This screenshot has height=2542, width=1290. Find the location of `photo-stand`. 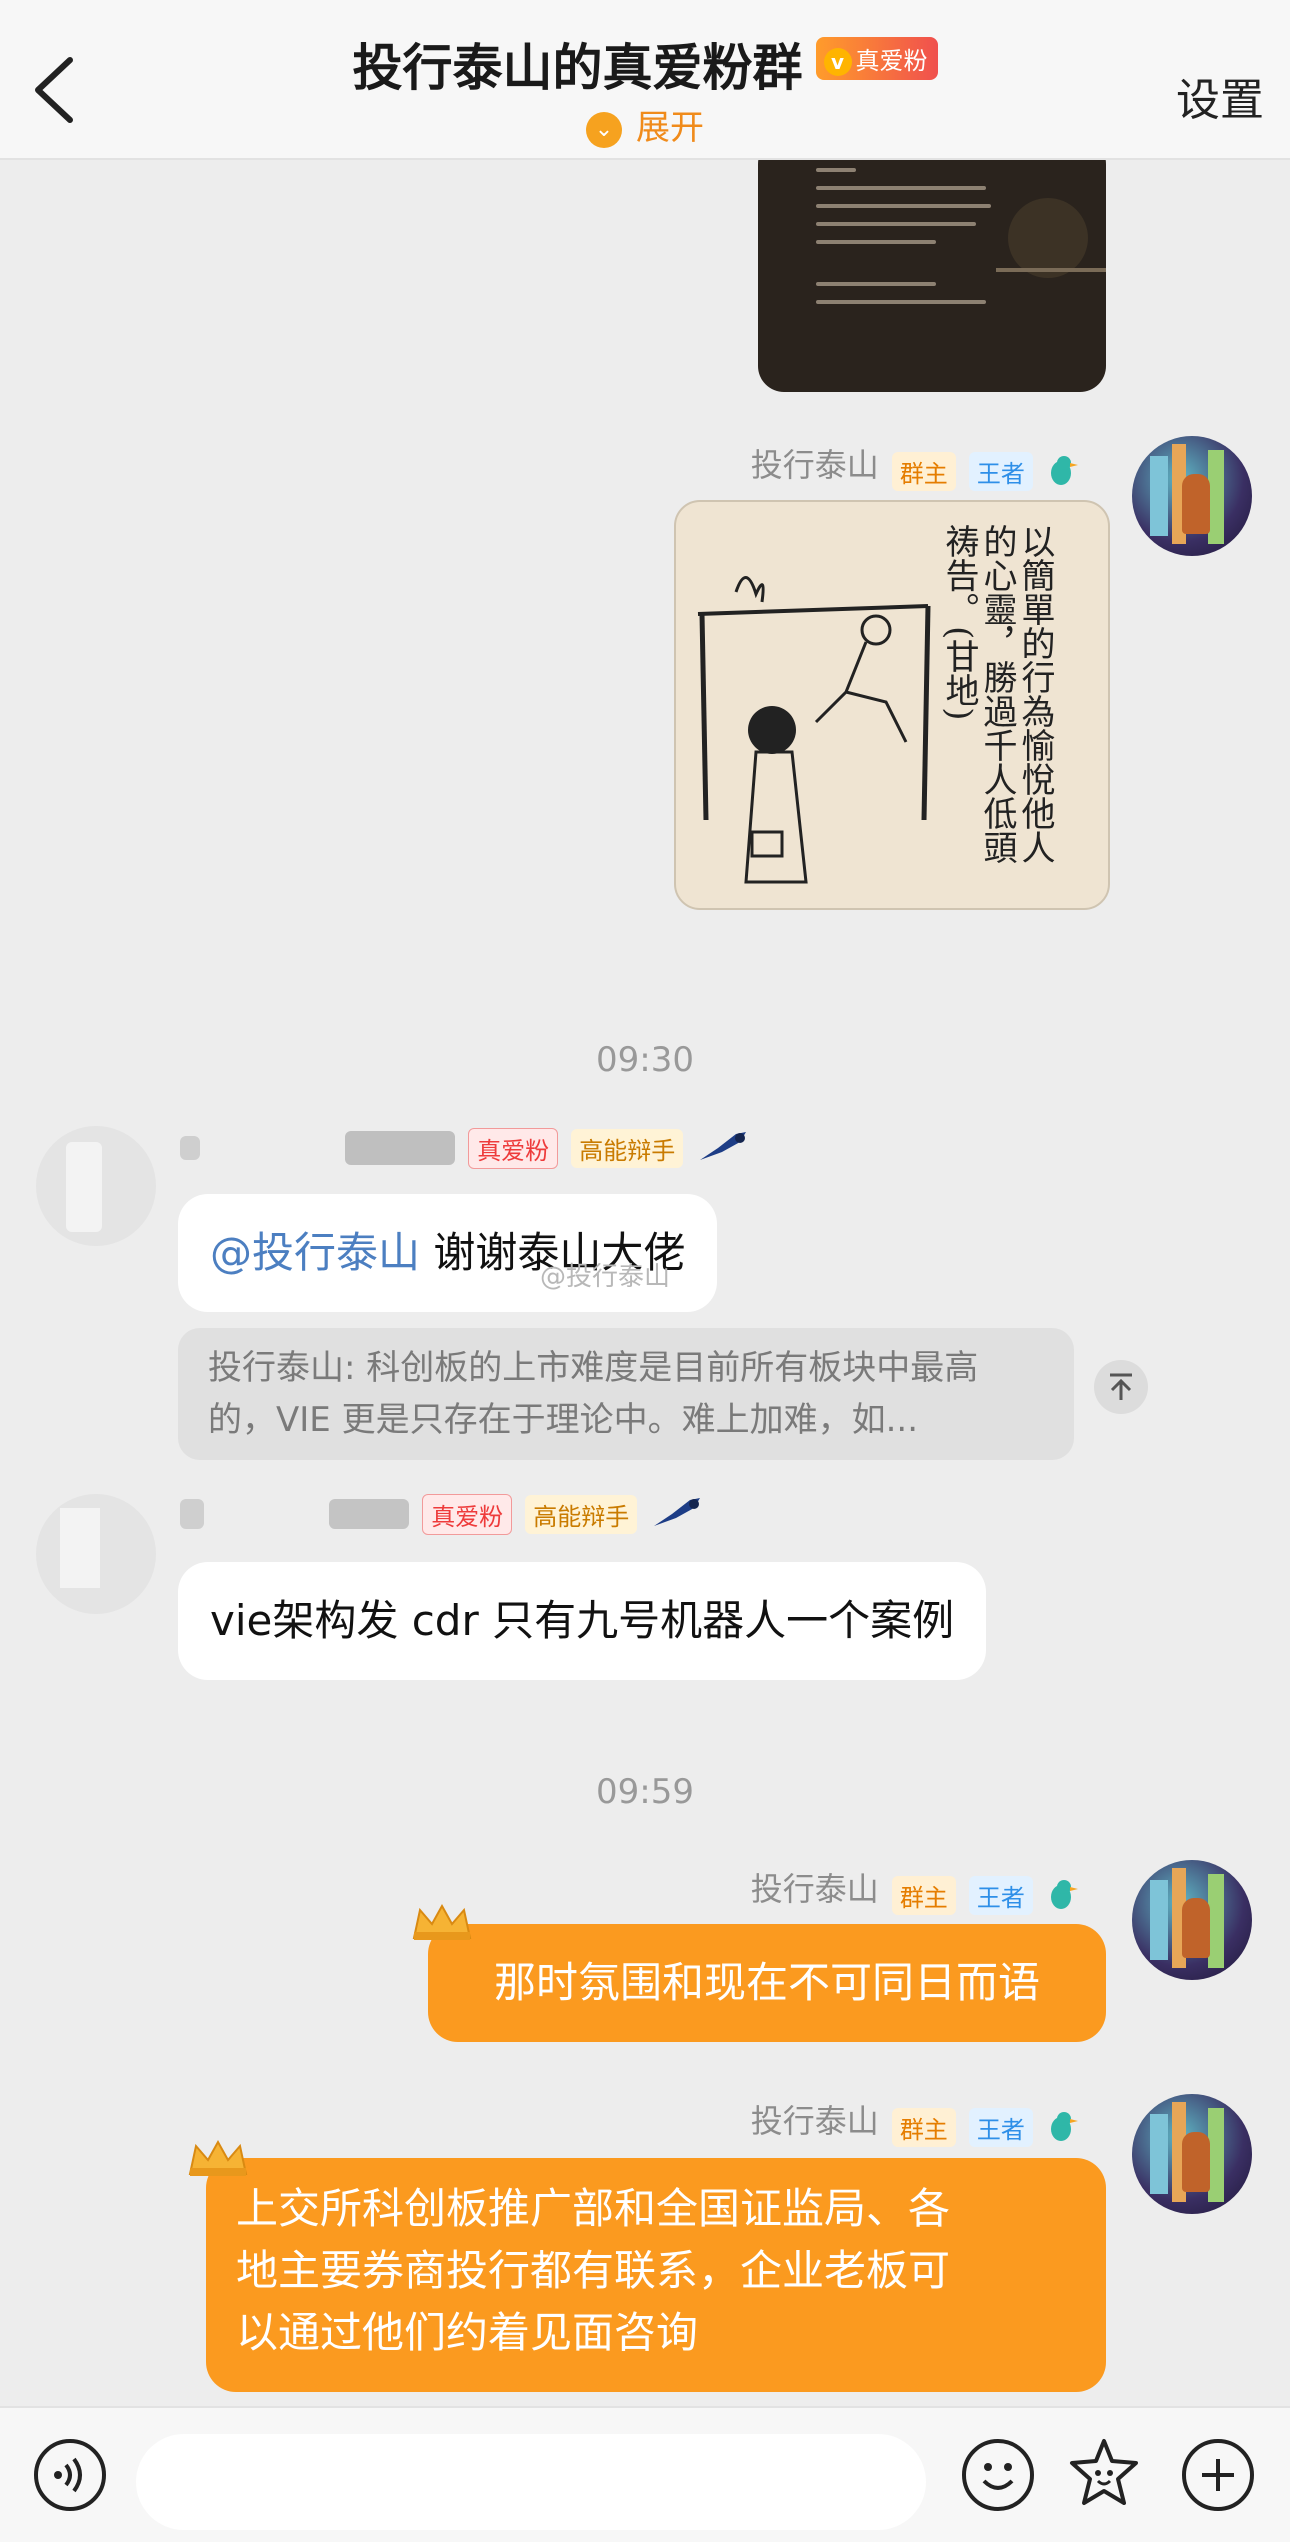

photo-stand is located at coordinates (1051, 270).